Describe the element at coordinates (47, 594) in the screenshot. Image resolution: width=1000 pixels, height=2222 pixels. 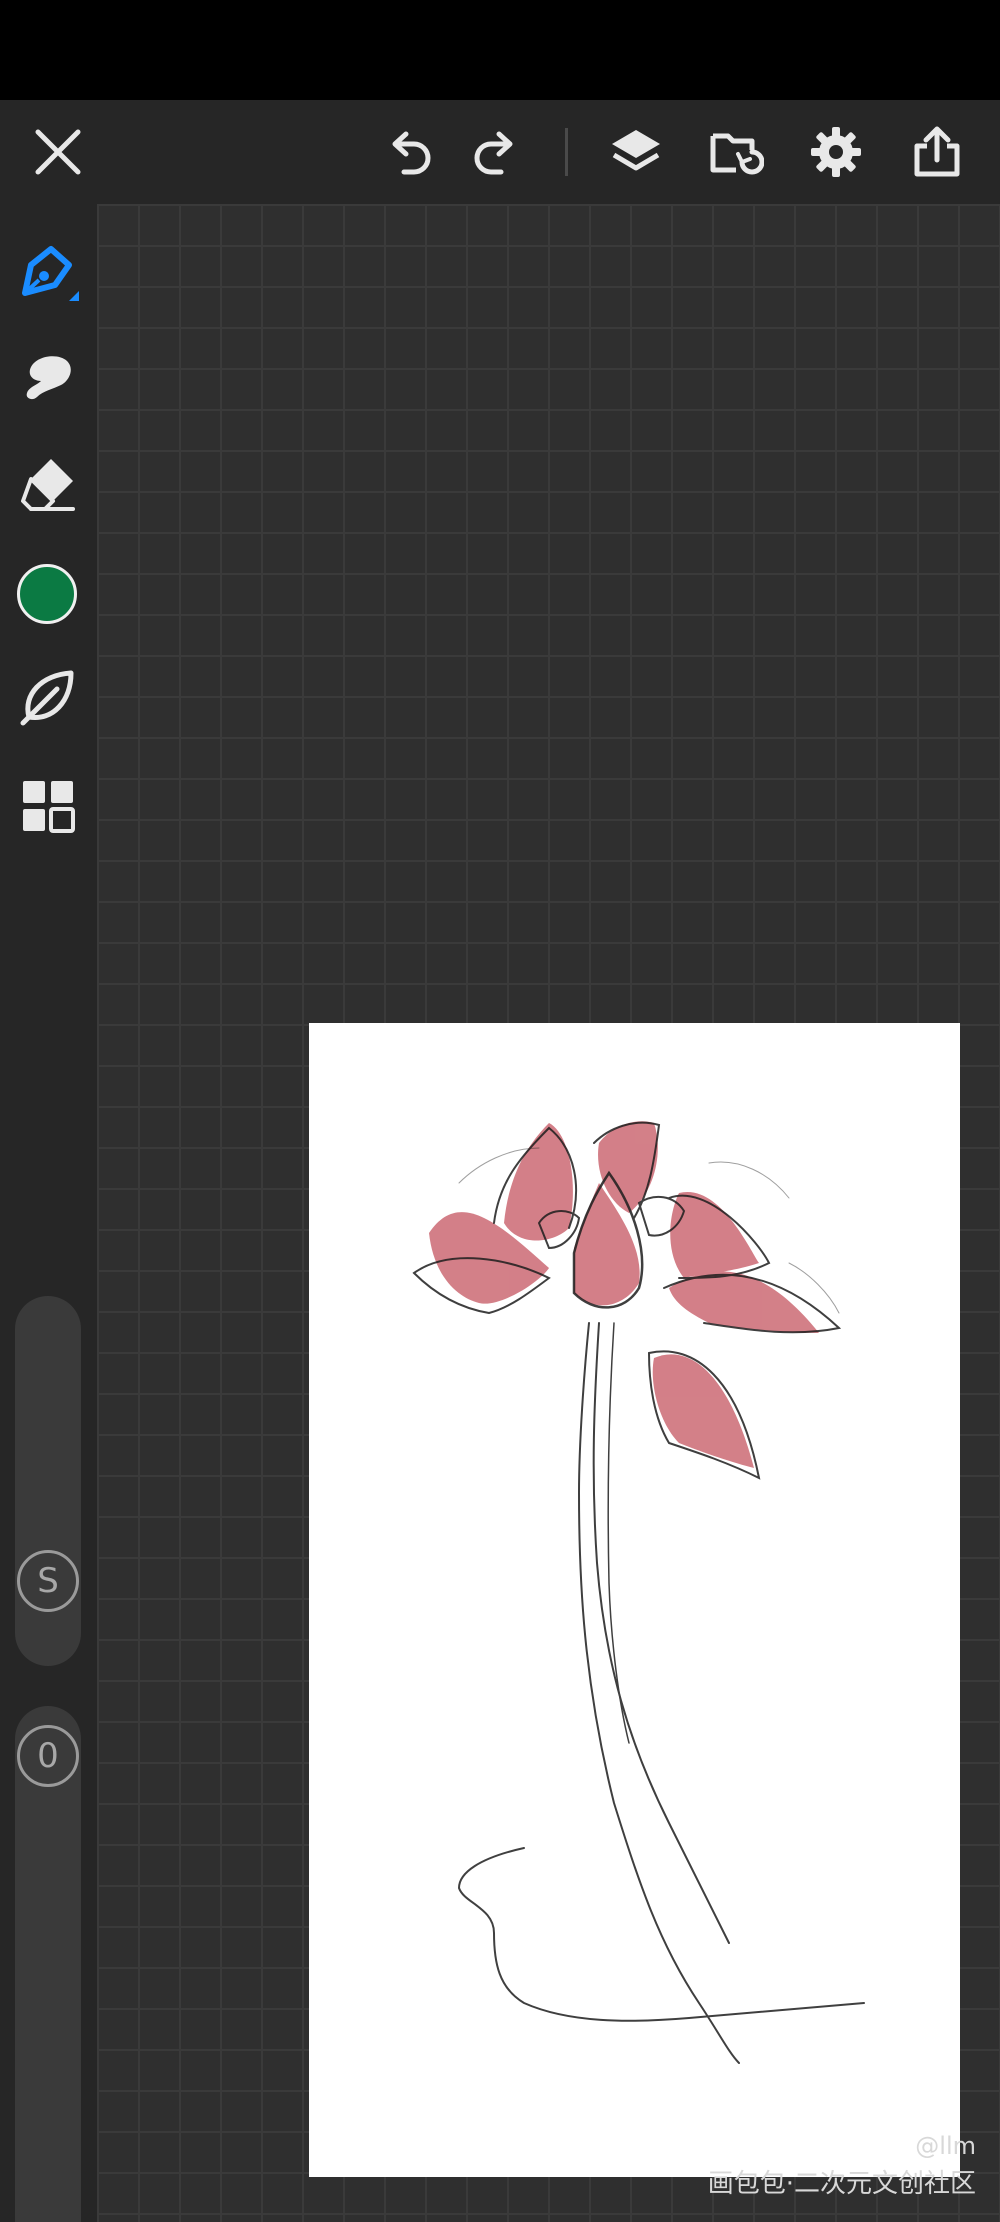
I see `color-swatch` at that location.